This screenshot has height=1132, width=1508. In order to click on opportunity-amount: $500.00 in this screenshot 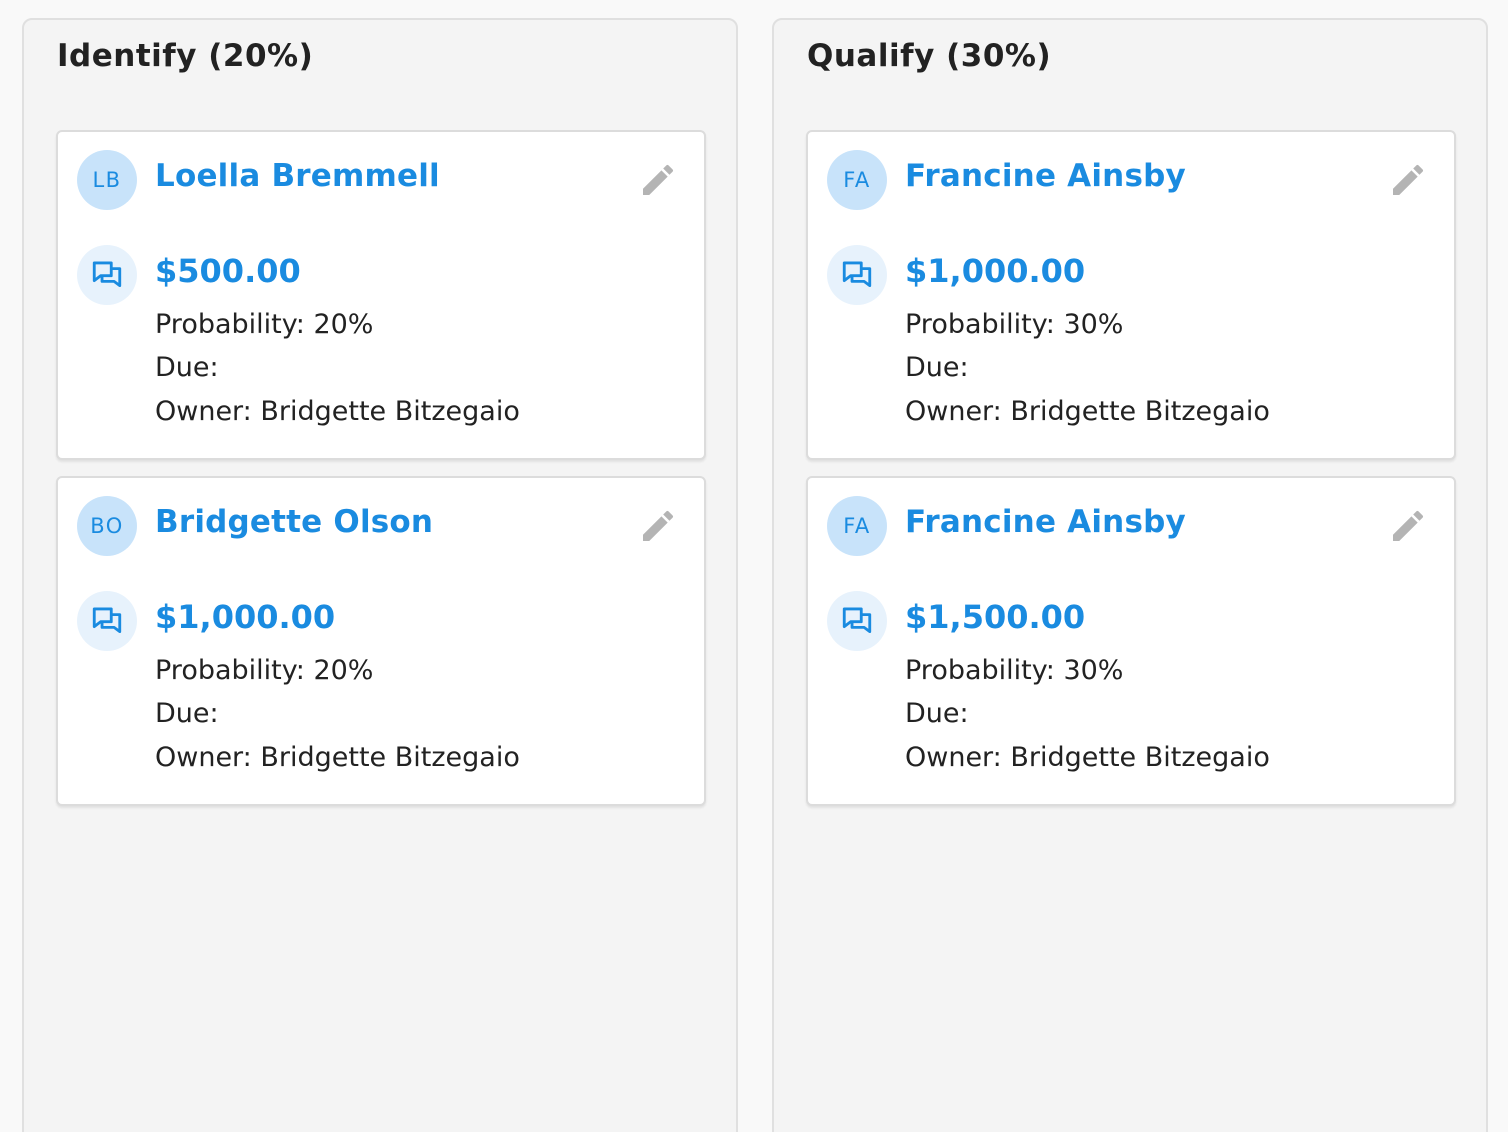, I will do `click(228, 271)`.